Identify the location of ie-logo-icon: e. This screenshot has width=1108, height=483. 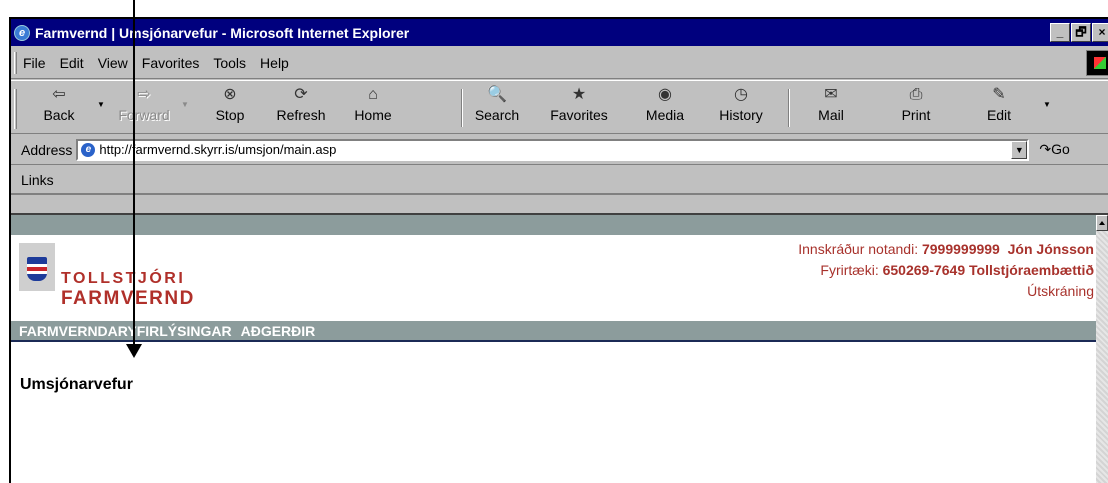
(22, 32).